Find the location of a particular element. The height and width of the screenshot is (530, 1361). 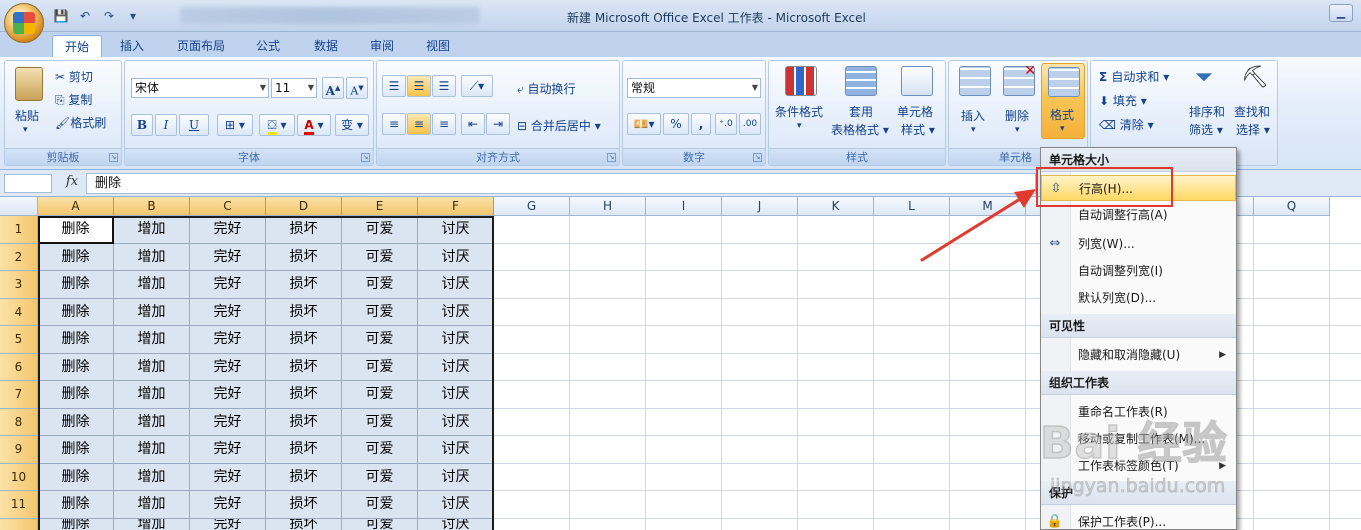

alignment-launcher-icon: ↘ is located at coordinates (611, 157).